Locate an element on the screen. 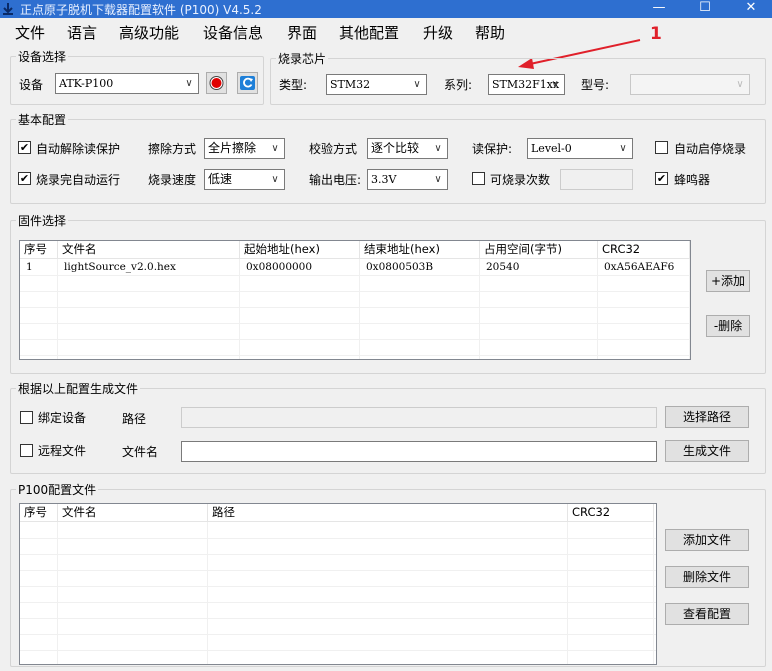 This screenshot has height=671, width=772. menu-upgrade: 升级 is located at coordinates (438, 32).